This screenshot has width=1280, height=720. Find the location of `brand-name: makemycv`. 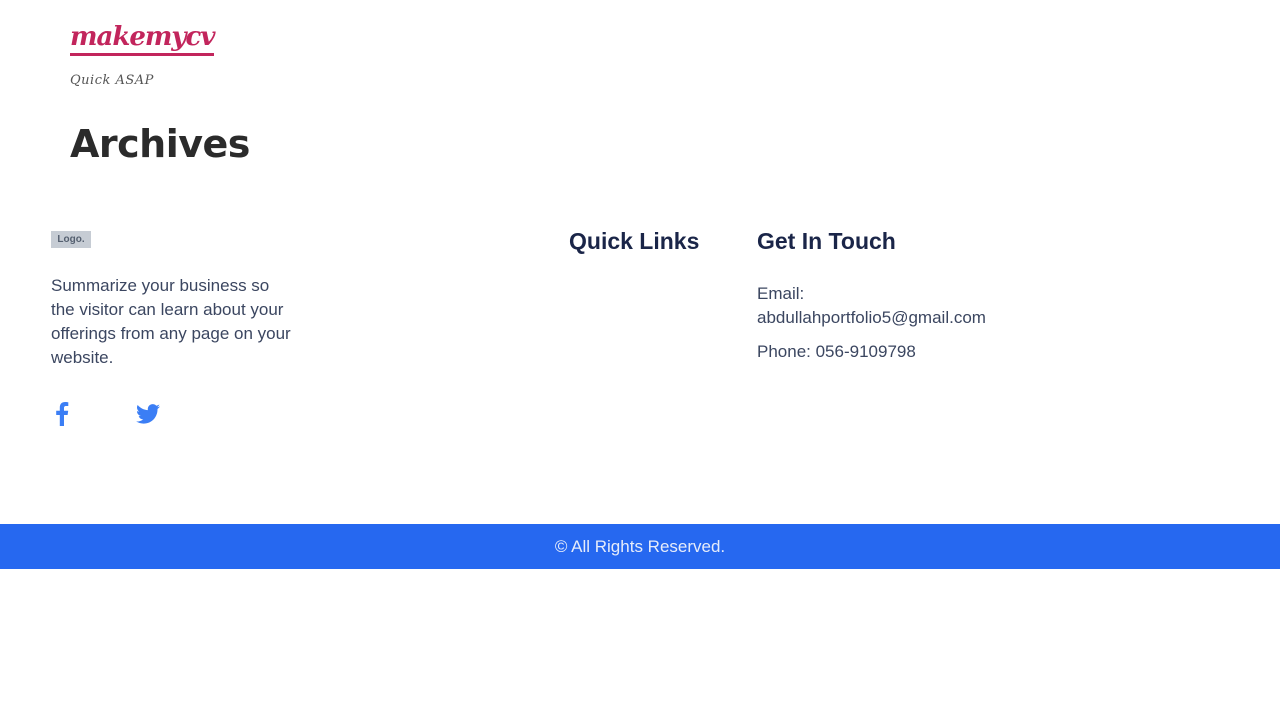

brand-name: makemycv is located at coordinates (142, 39).